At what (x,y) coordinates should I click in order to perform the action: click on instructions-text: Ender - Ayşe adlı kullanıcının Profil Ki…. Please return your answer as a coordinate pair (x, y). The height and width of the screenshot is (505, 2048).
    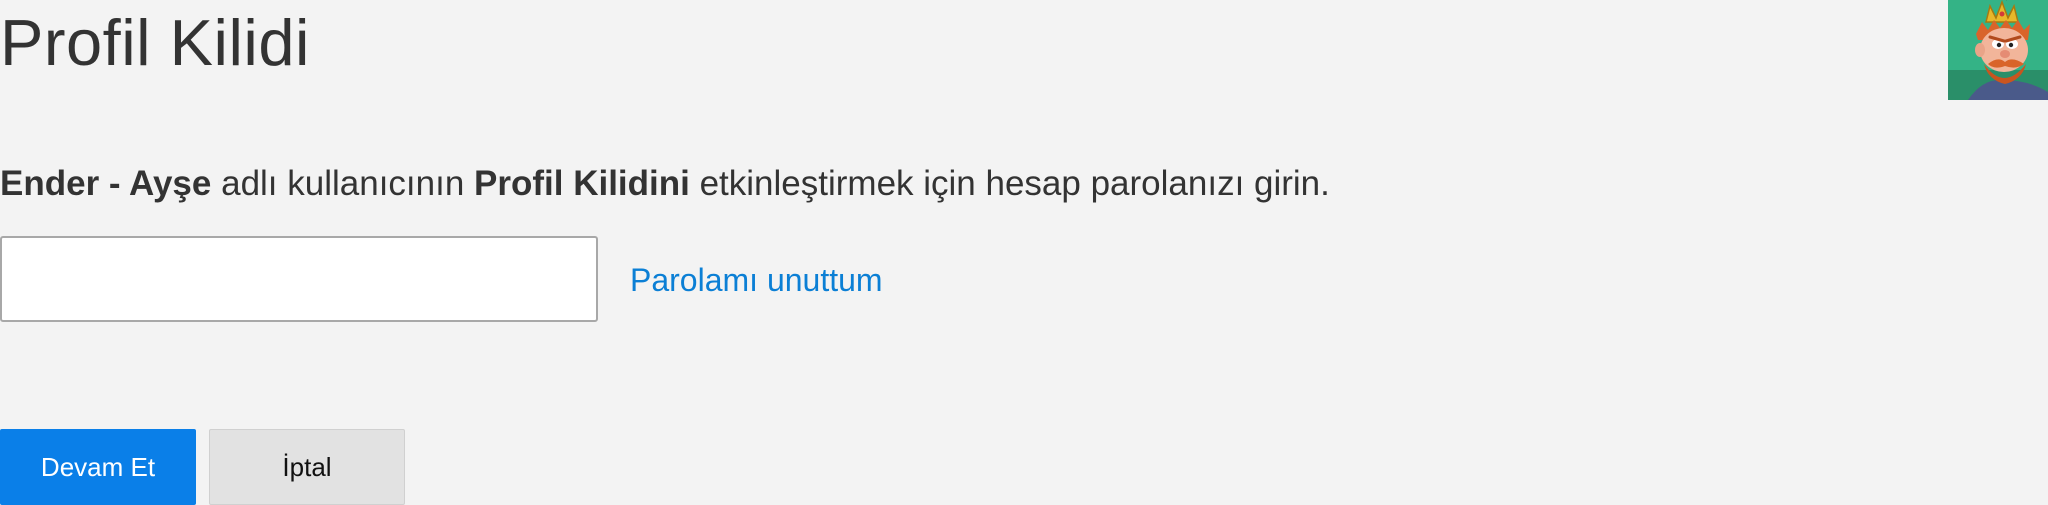
    Looking at the image, I should click on (665, 184).